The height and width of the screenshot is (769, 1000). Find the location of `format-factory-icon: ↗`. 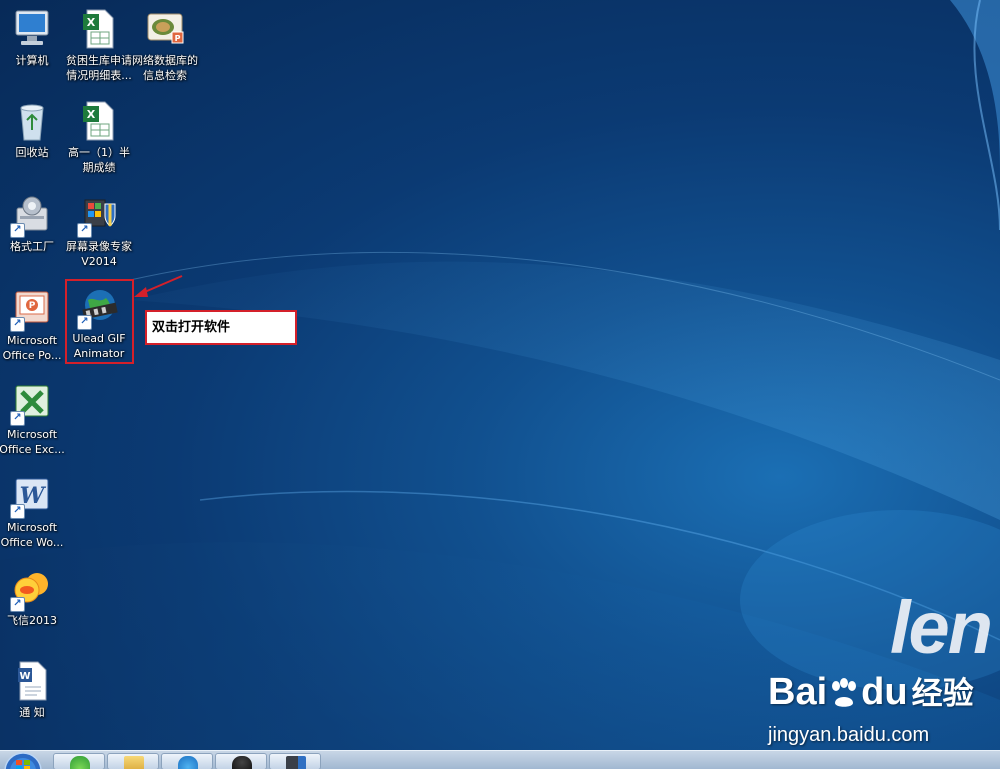

format-factory-icon: ↗ is located at coordinates (31, 216).